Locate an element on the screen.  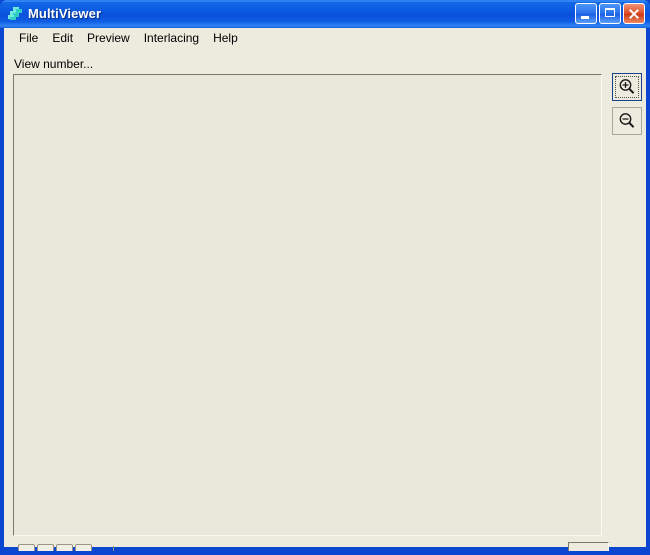
maximize-button is located at coordinates (610, 13).